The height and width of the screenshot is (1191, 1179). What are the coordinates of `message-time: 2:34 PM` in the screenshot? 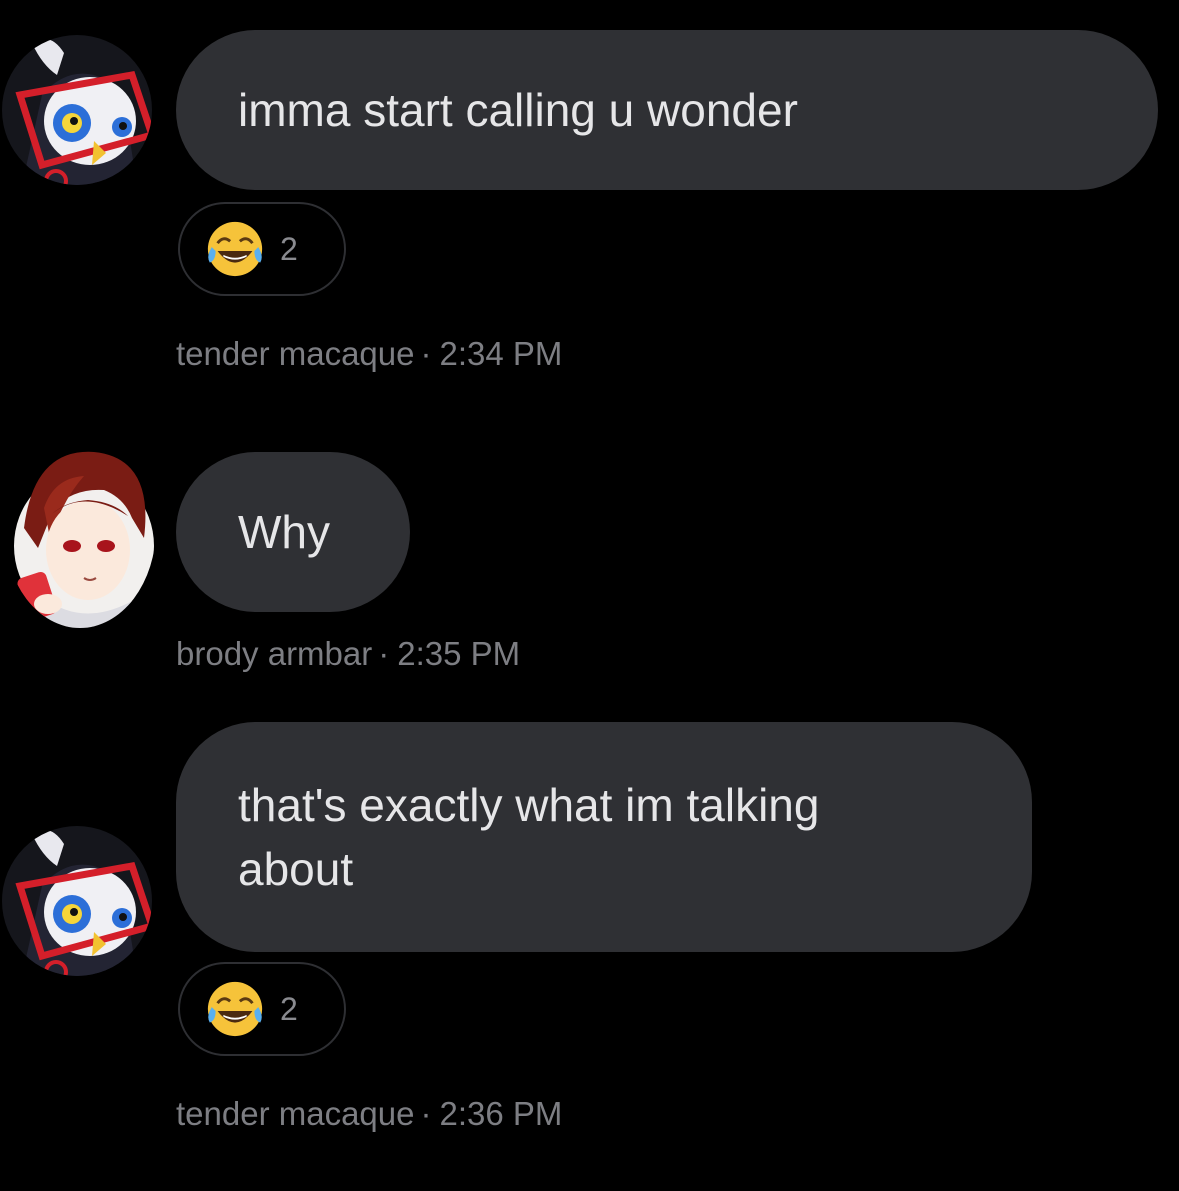 It's located at (501, 353).